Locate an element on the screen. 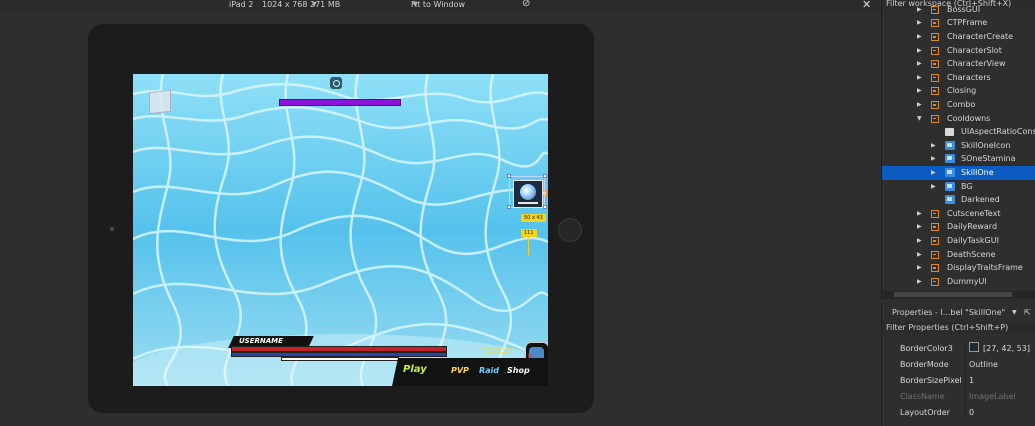 The height and width of the screenshot is (426, 1035). tree-item: ▶ Closing is located at coordinates (958, 91).